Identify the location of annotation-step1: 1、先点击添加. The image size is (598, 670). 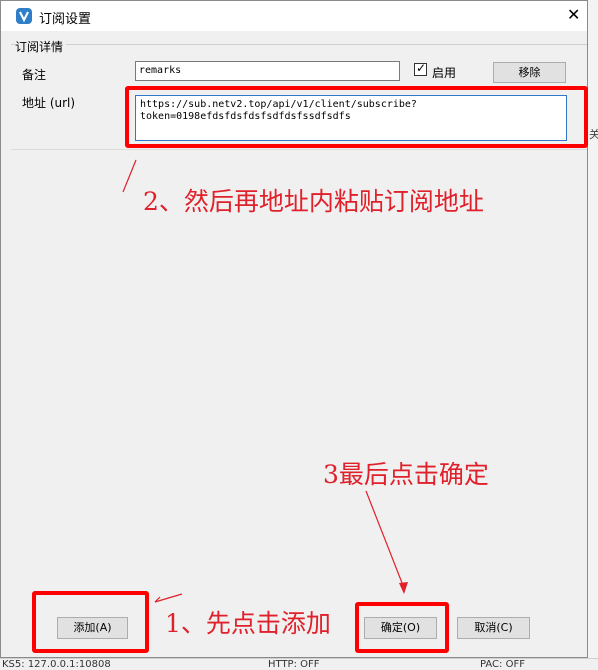
(248, 623).